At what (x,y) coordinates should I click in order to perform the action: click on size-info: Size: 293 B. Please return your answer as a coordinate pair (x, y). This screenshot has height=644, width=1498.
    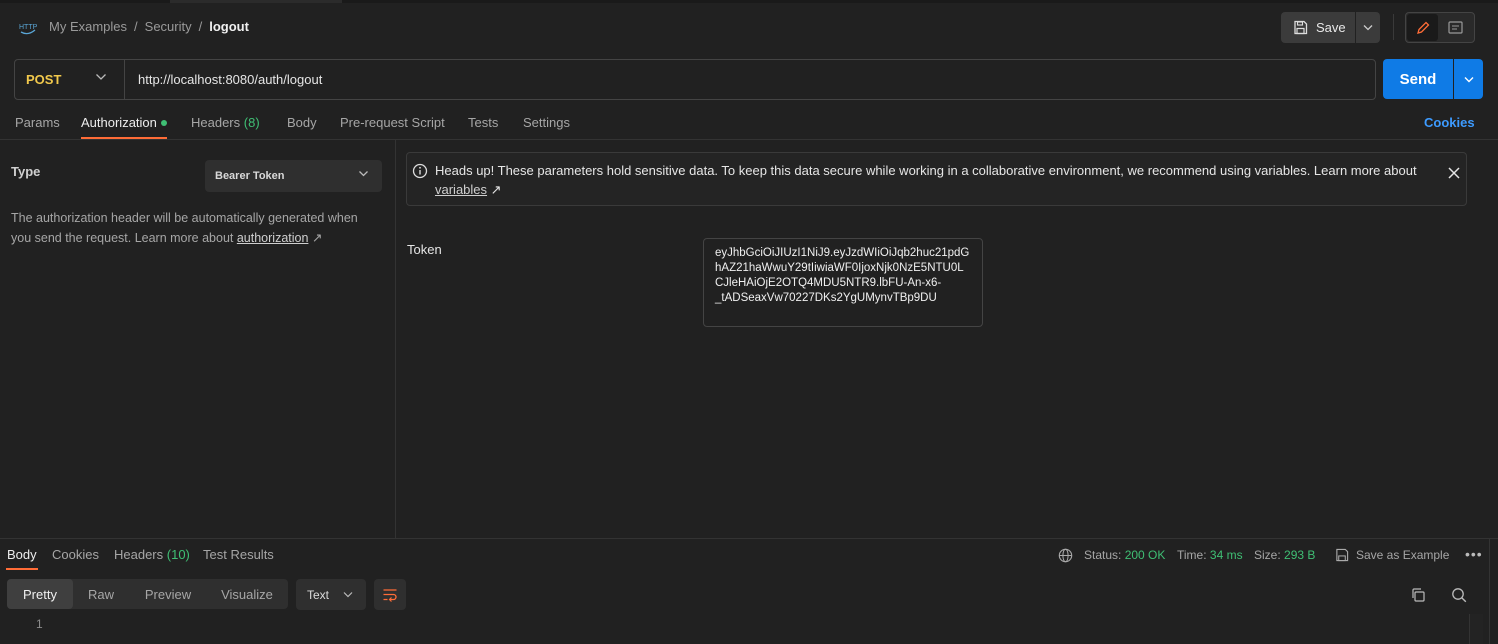
    Looking at the image, I should click on (1284, 555).